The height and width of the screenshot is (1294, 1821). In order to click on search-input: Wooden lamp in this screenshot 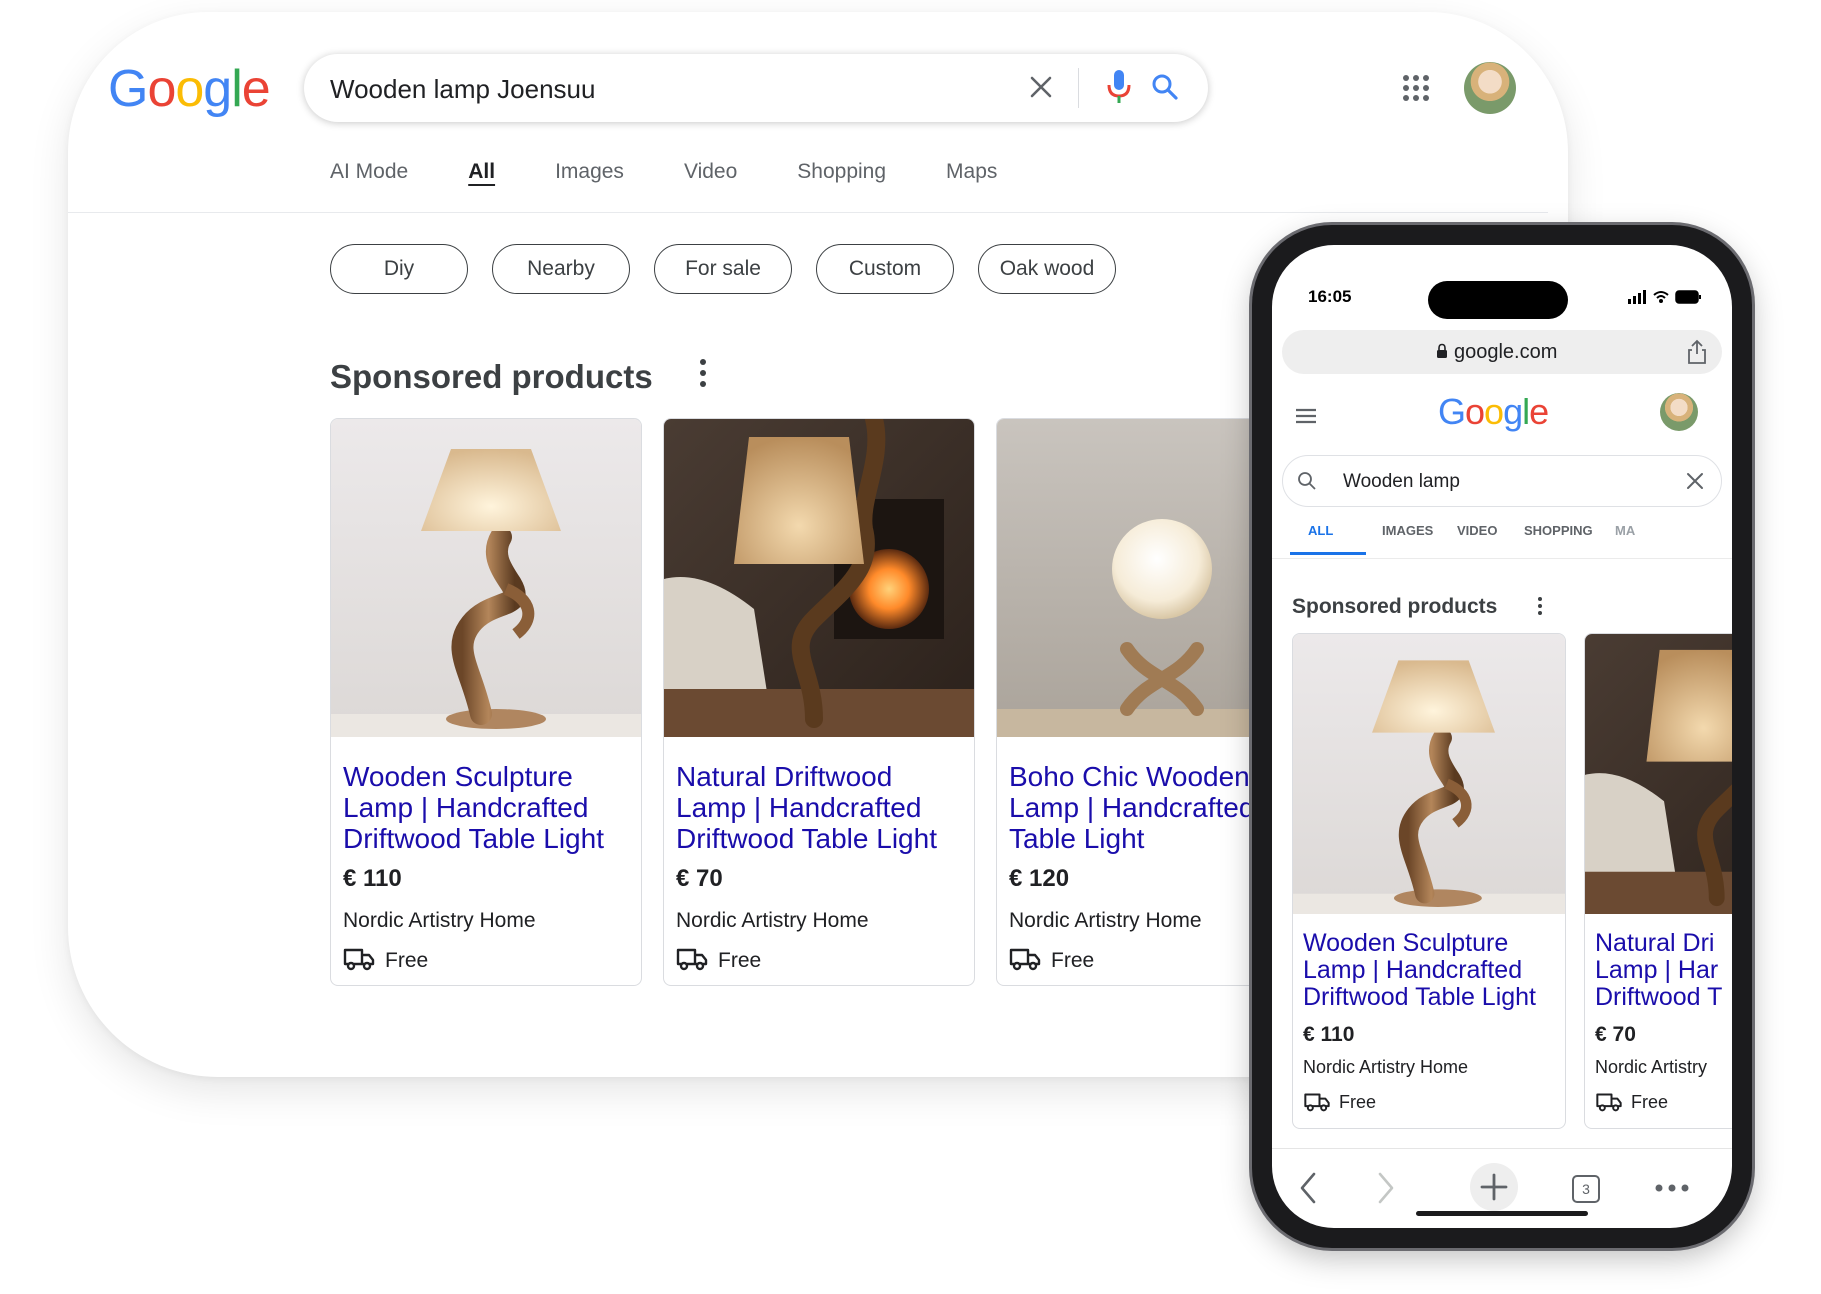, I will do `click(1401, 482)`.